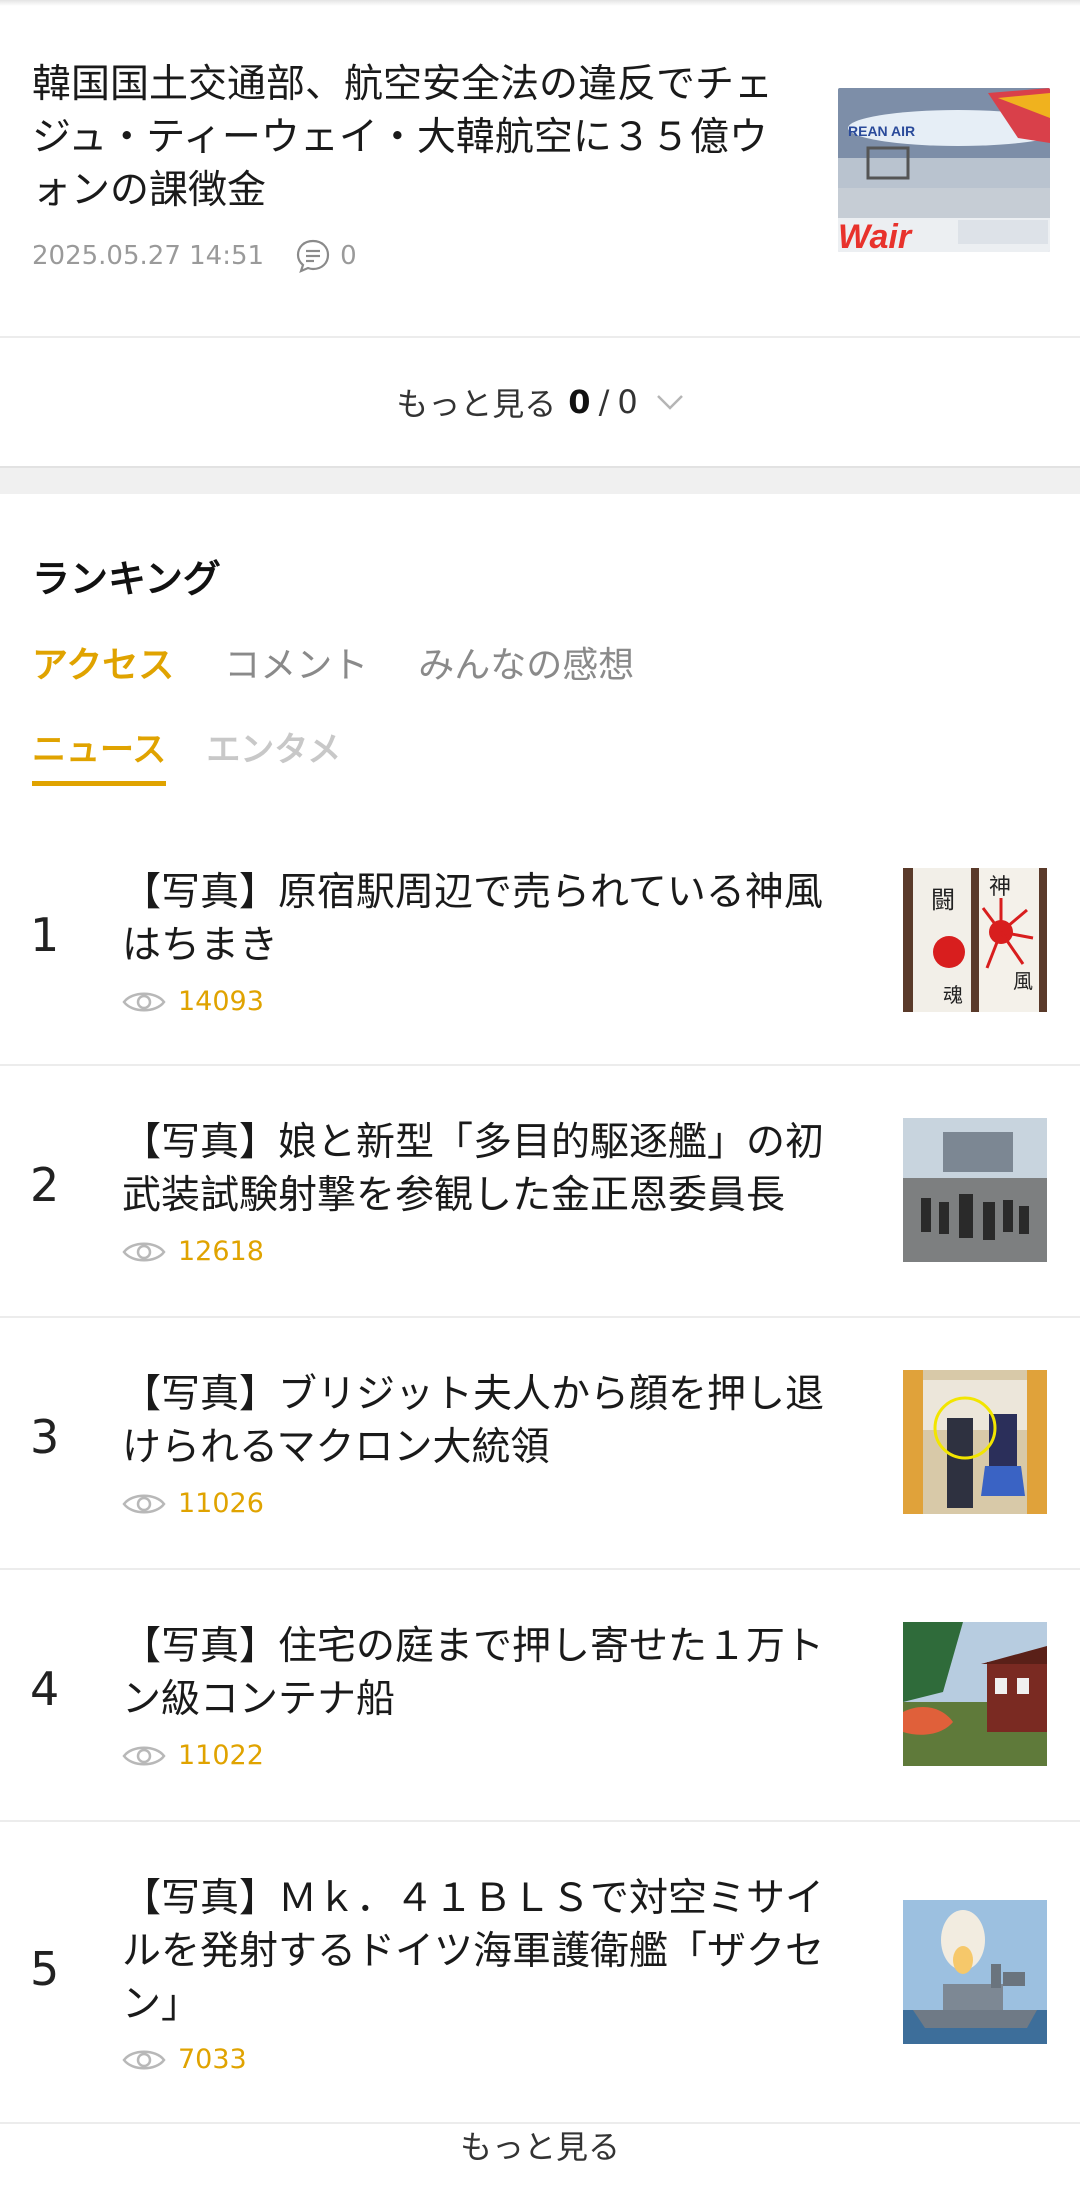  Describe the element at coordinates (296, 662) in the screenshot. I see `tab-comment: コメント` at that location.